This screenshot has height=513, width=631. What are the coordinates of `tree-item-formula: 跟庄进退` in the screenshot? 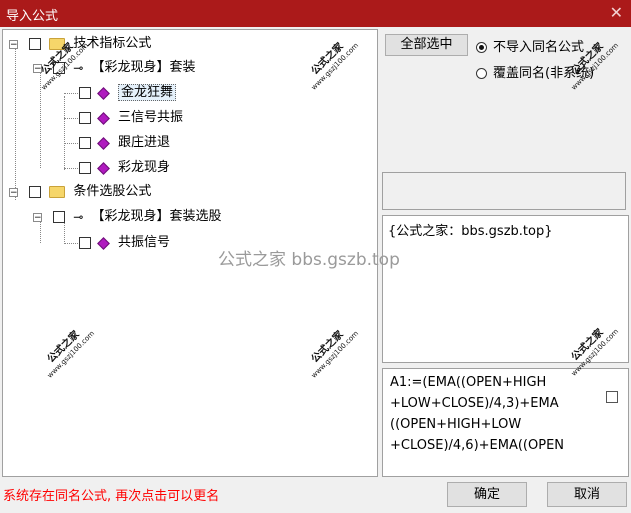 It's located at (124, 143).